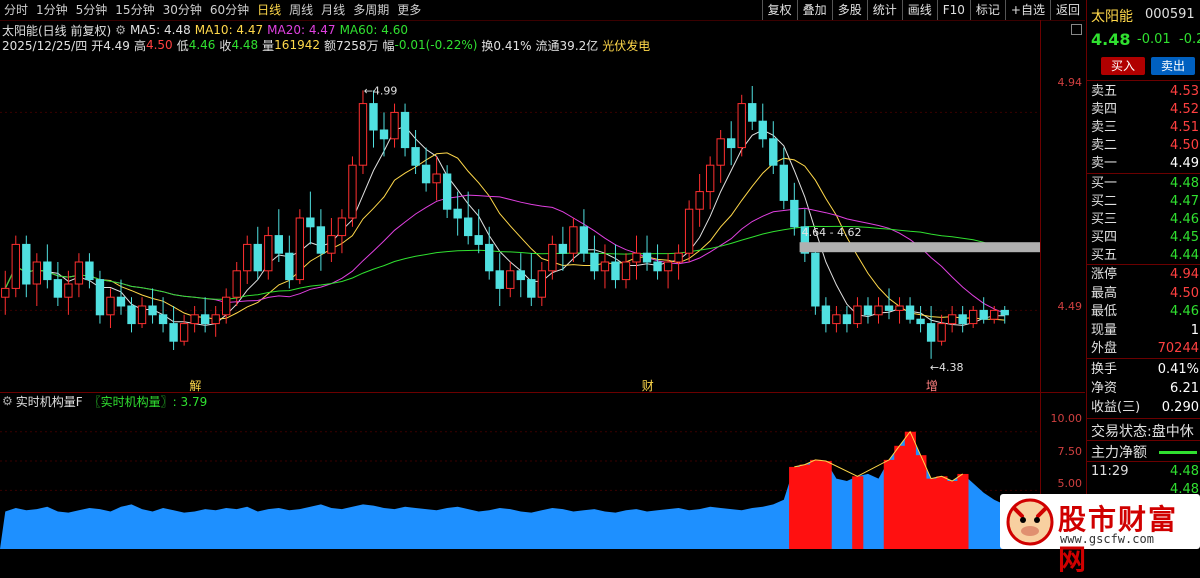 The height and width of the screenshot is (578, 1200). Describe the element at coordinates (333, 10) in the screenshot. I see `period-tab-8: 月线` at that location.